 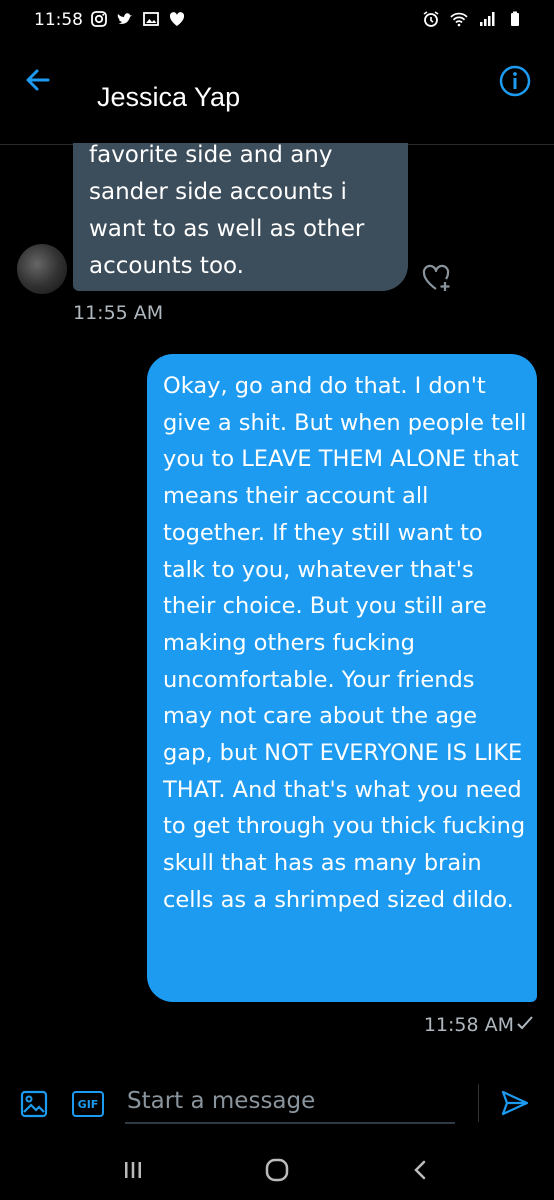 I want to click on twitter-icon, so click(x=125, y=19).